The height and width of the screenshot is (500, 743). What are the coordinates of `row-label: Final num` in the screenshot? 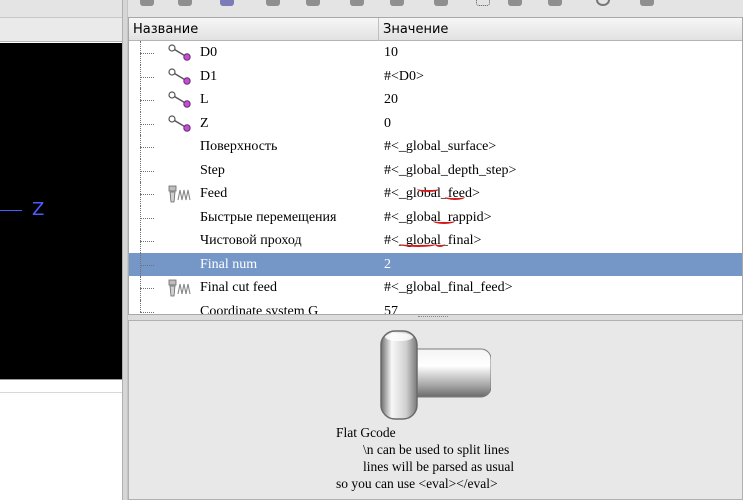 It's located at (229, 264).